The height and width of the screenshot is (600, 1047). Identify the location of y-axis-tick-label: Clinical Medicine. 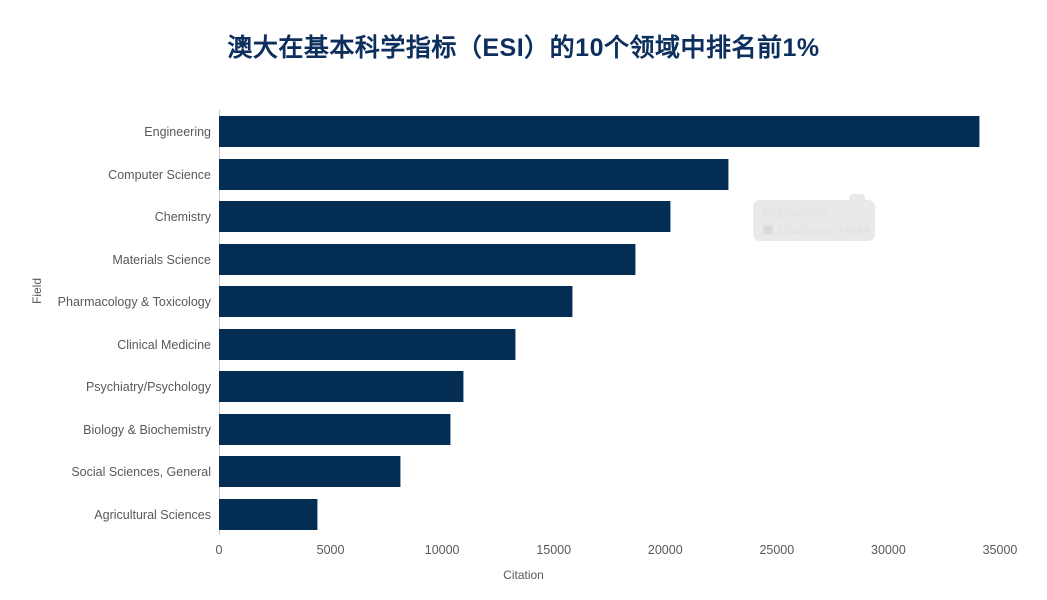
(164, 344).